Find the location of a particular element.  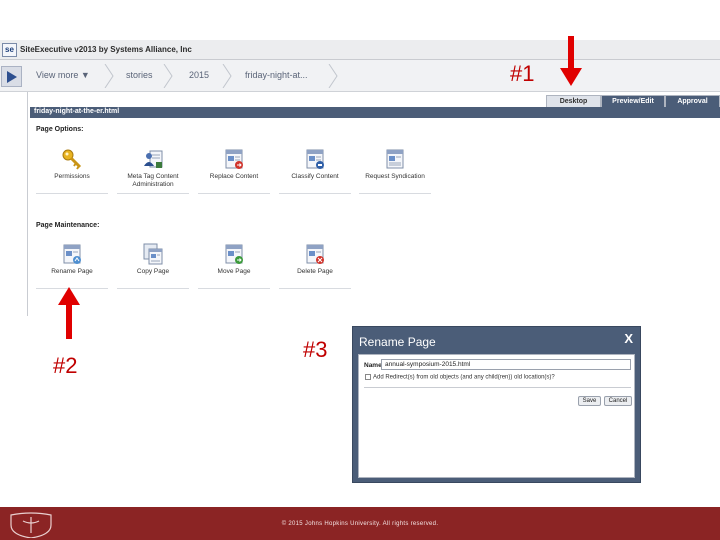

meta-tag-content-administration-button: Meta Tag Content Administration is located at coordinates (153, 172).